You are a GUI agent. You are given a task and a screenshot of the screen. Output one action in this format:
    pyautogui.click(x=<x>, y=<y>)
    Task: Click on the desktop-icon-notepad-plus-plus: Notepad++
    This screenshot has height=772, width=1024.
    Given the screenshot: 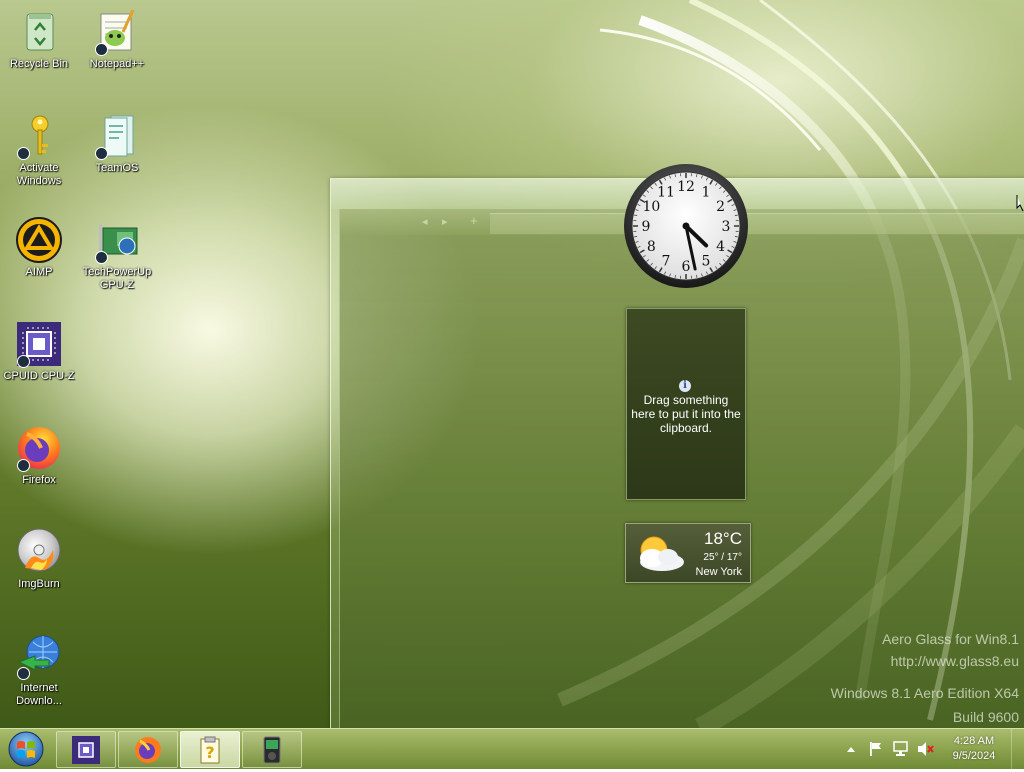 What is the action you would take?
    pyautogui.click(x=117, y=39)
    